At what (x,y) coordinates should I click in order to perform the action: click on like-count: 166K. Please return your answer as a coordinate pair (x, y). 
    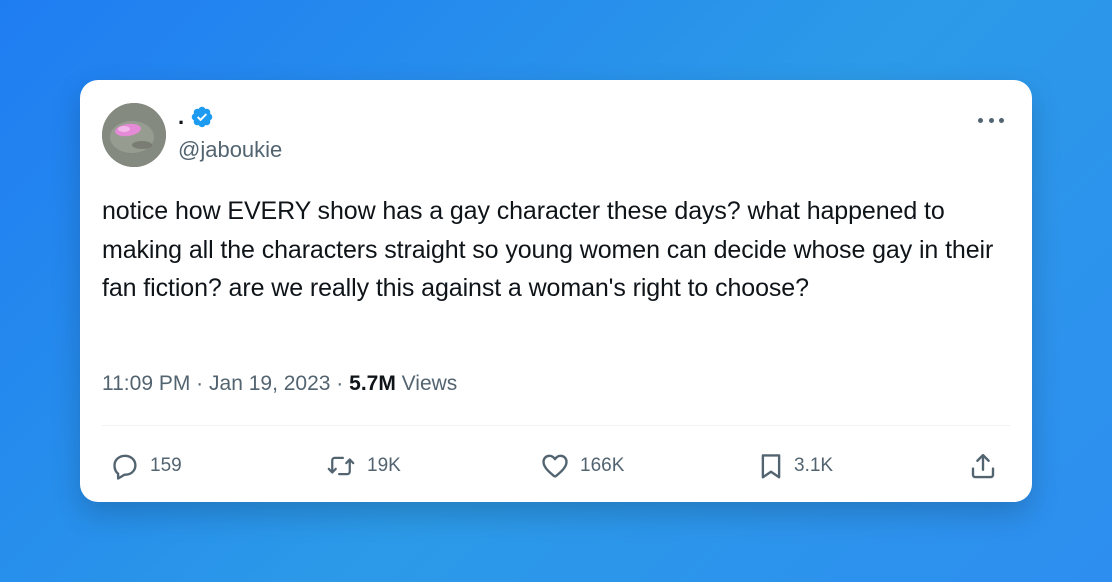
    Looking at the image, I should click on (602, 465).